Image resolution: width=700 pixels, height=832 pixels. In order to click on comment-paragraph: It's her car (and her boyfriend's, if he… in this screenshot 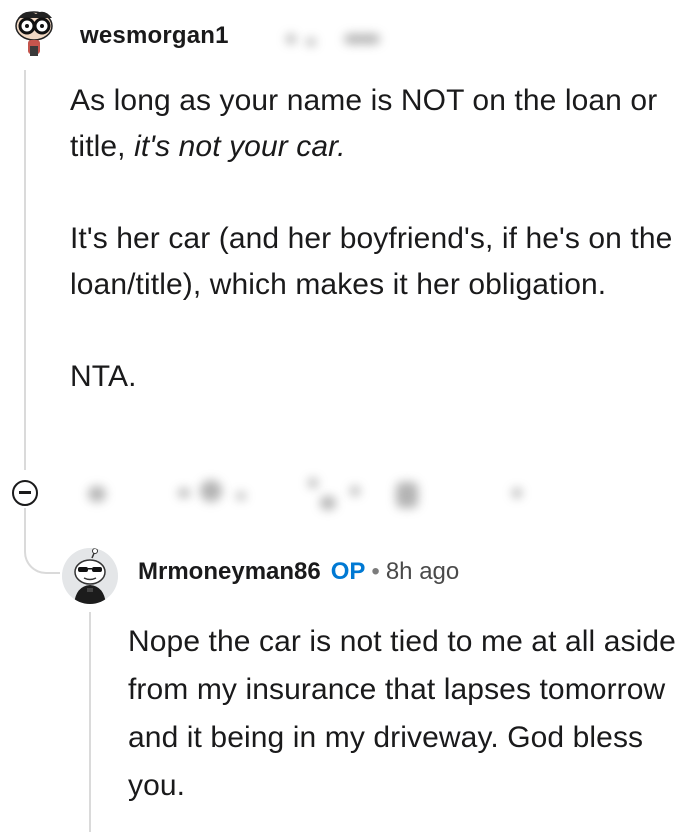, I will do `click(371, 261)`.